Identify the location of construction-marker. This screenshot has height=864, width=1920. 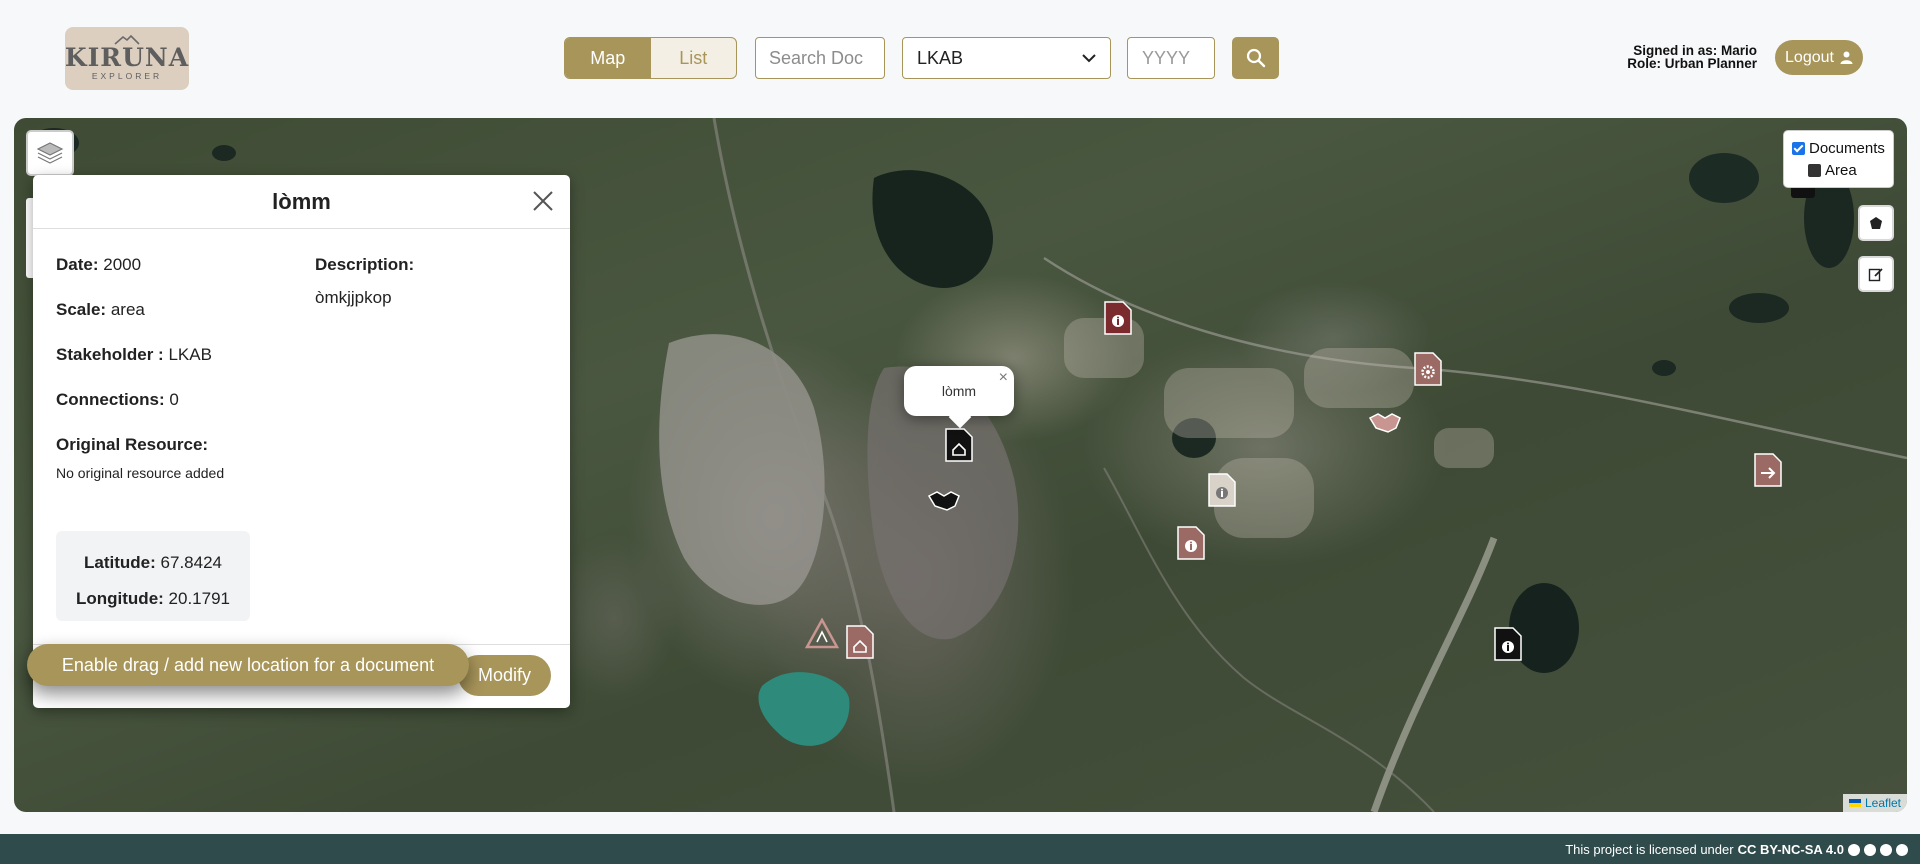
(822, 634).